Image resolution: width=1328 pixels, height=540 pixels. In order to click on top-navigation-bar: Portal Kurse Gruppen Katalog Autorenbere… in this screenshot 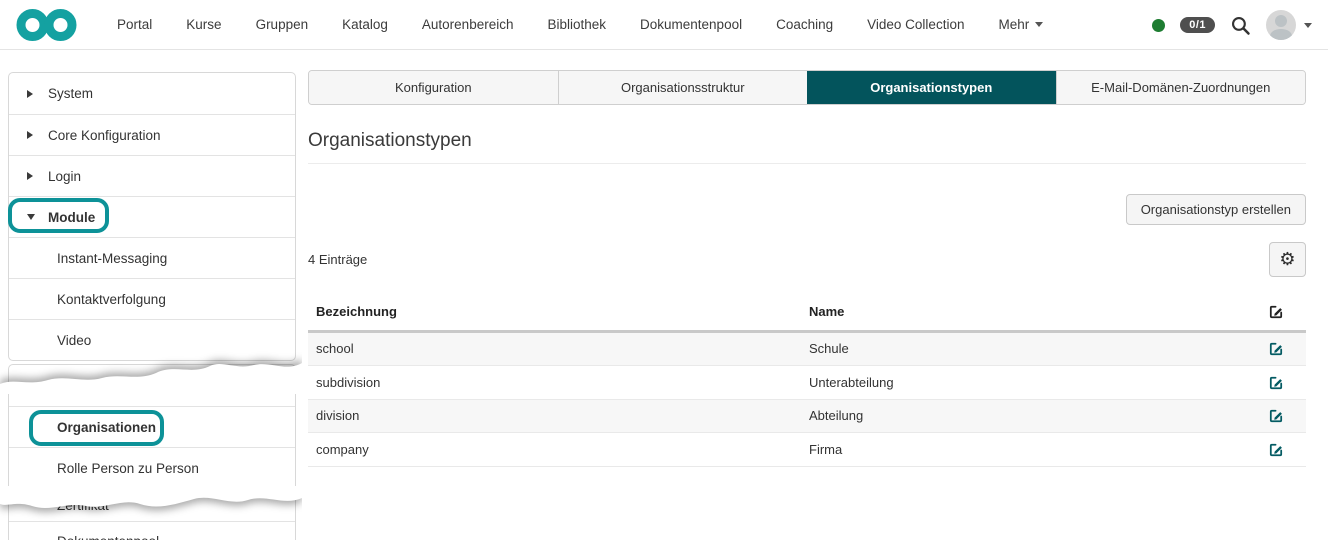, I will do `click(664, 25)`.